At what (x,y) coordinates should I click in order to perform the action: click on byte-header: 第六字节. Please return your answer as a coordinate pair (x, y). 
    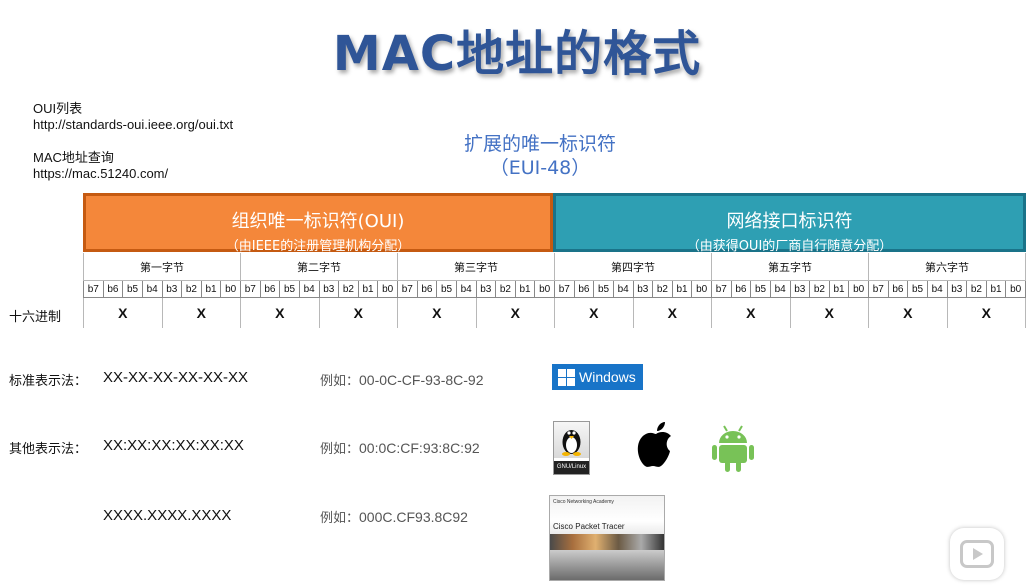
    Looking at the image, I should click on (947, 267).